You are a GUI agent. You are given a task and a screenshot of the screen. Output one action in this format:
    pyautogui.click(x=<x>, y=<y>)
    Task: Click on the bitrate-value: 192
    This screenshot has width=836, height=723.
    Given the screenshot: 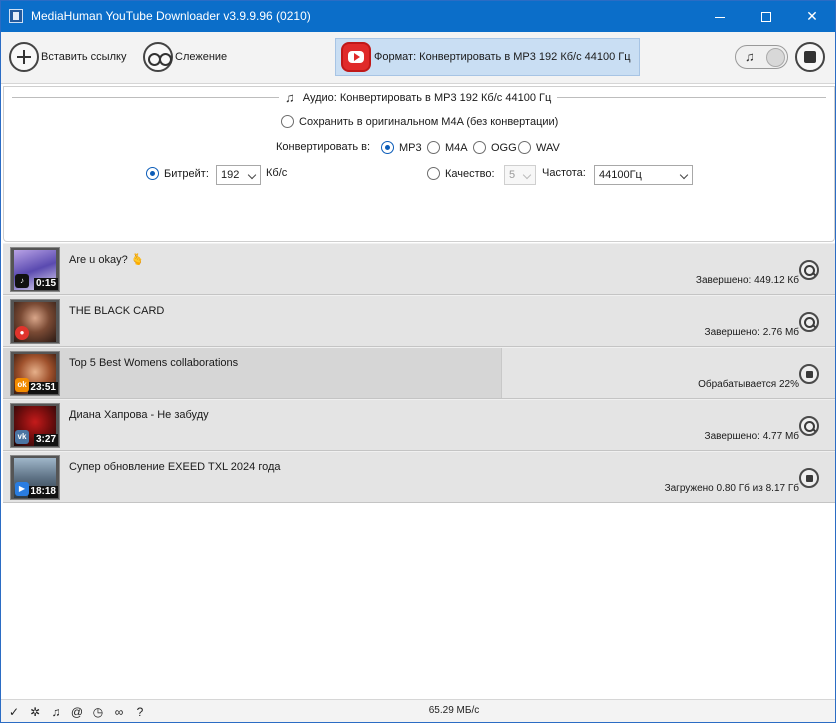 What is the action you would take?
    pyautogui.click(x=230, y=175)
    